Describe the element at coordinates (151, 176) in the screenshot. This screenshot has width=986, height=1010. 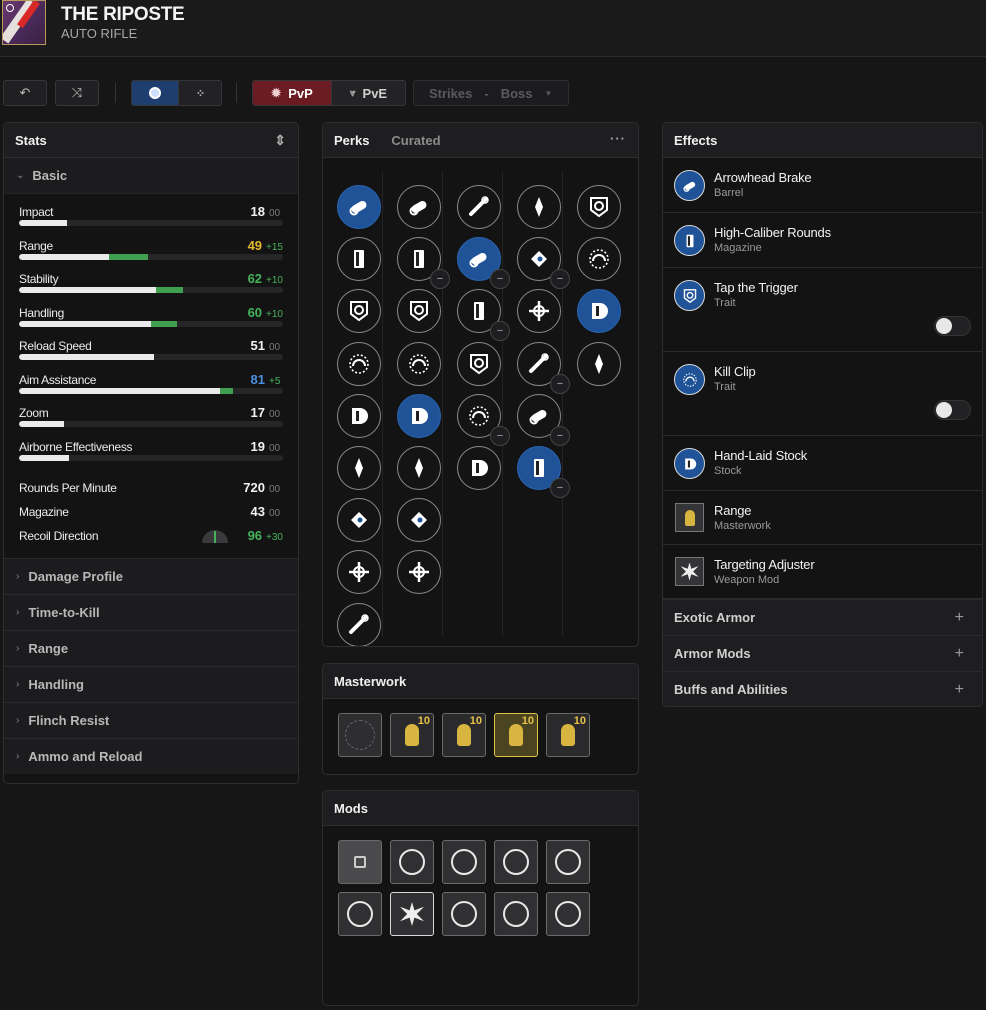
I see `basic-stats-toggle: ⌄ Basic` at that location.